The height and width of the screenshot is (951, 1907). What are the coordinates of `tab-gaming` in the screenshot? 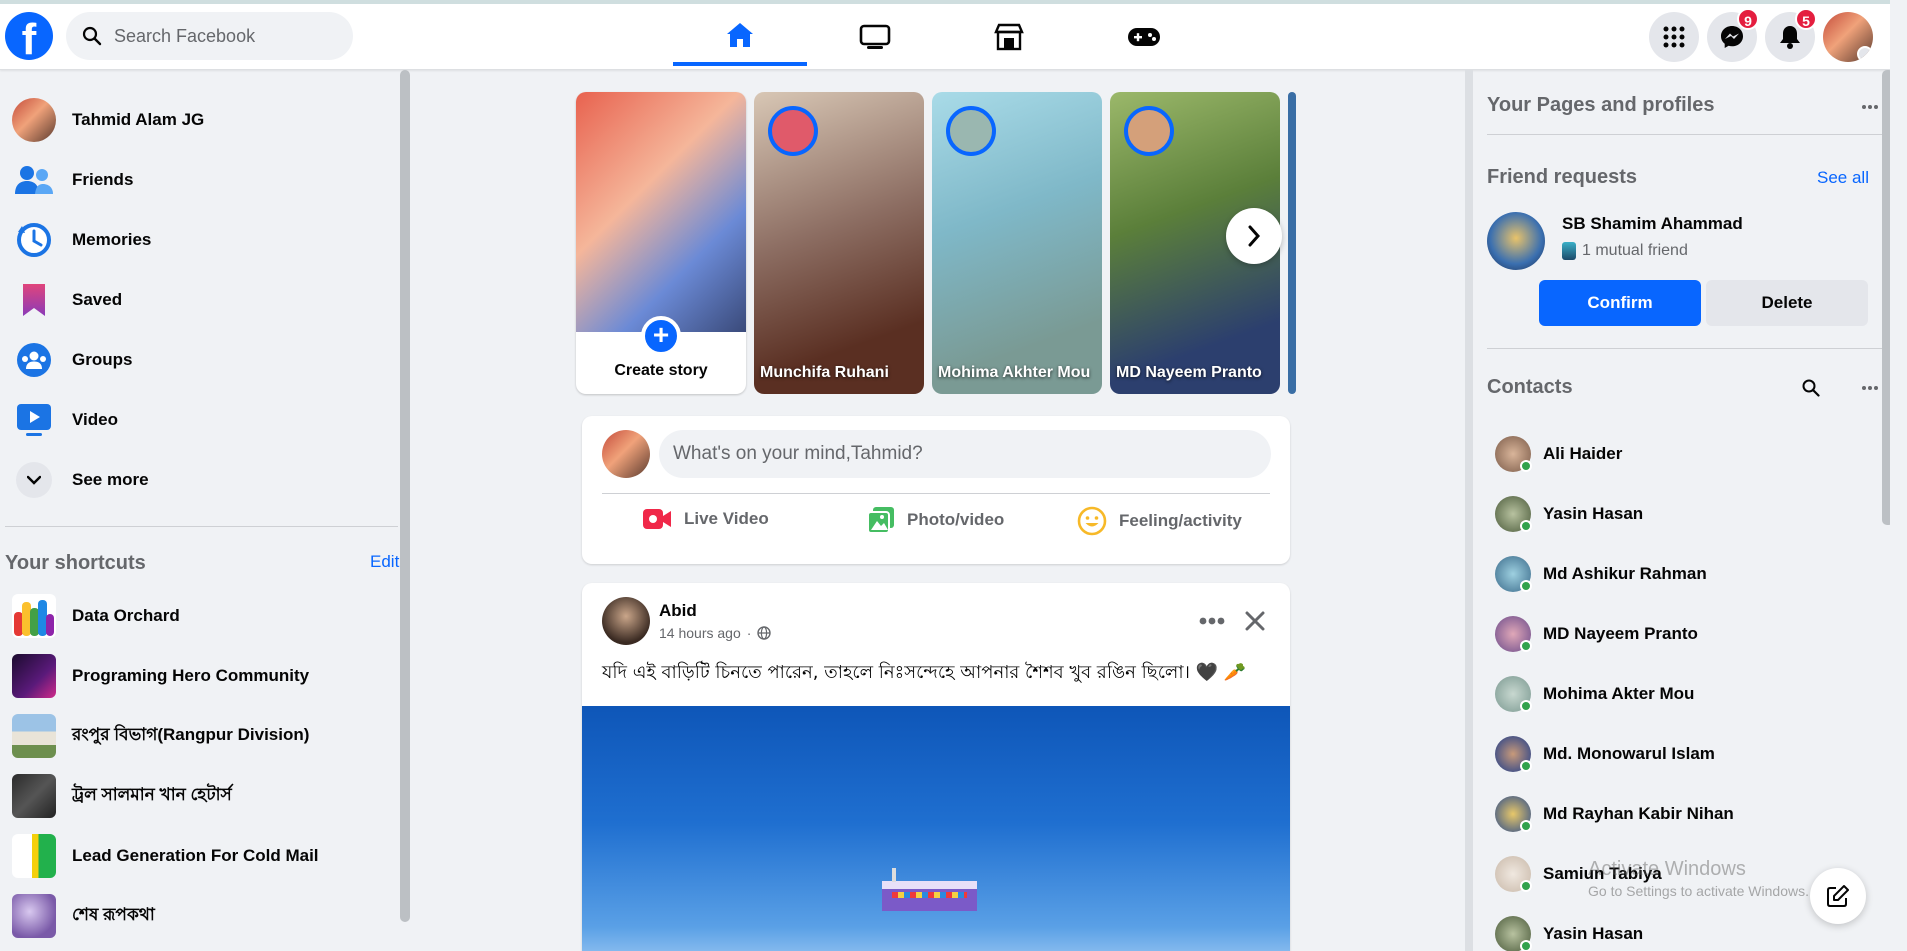 It's located at (1144, 37).